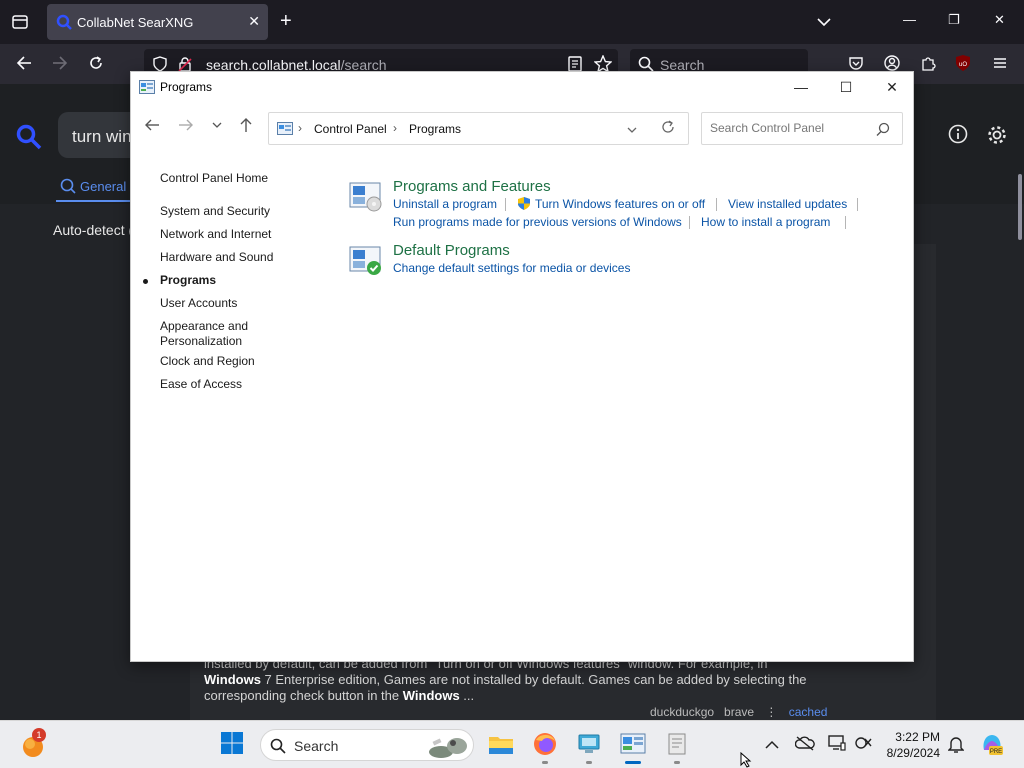  Describe the element at coordinates (545, 744) in the screenshot. I see `firefox-icon` at that location.